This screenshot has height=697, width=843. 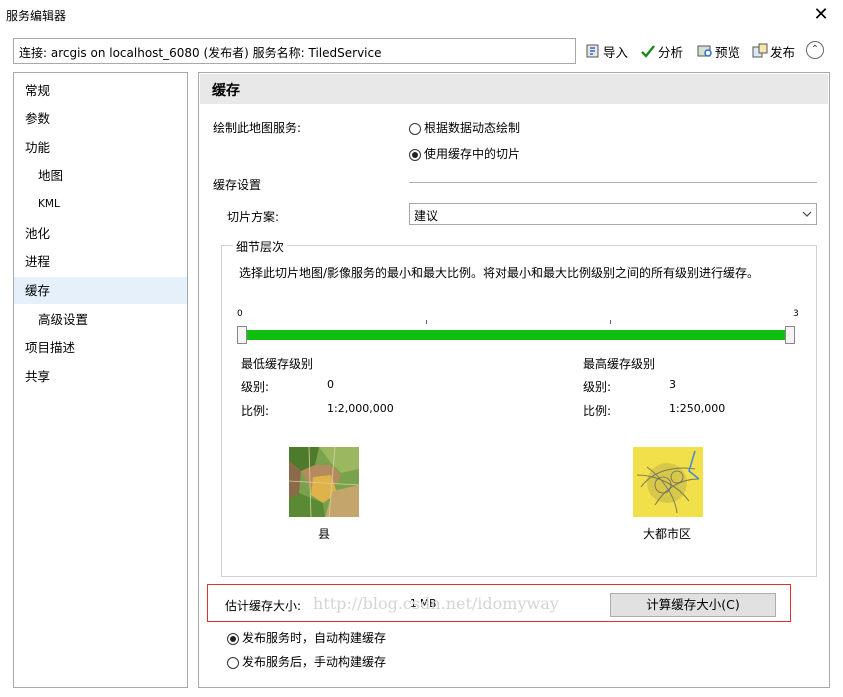 I want to click on close-button: ✕, so click(x=821, y=15).